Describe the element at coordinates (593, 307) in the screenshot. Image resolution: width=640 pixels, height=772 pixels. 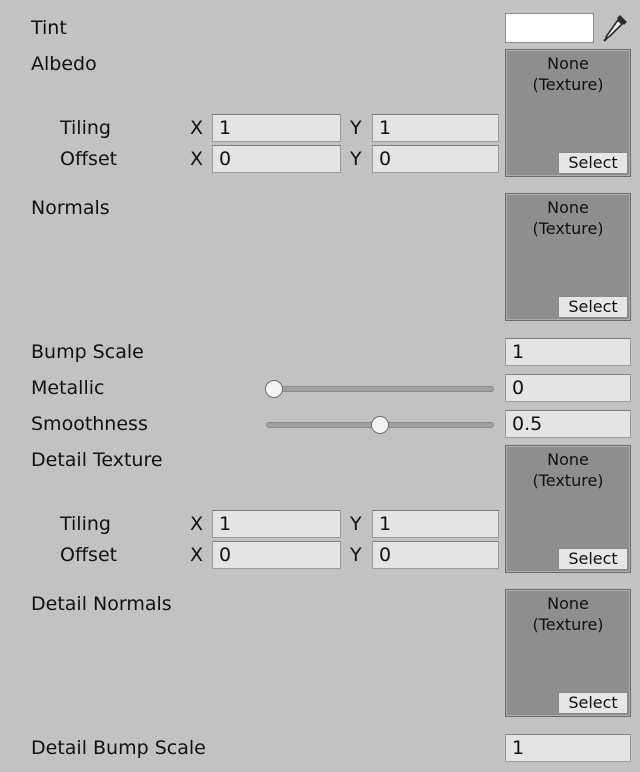
I see `normals-select-button: Select` at that location.